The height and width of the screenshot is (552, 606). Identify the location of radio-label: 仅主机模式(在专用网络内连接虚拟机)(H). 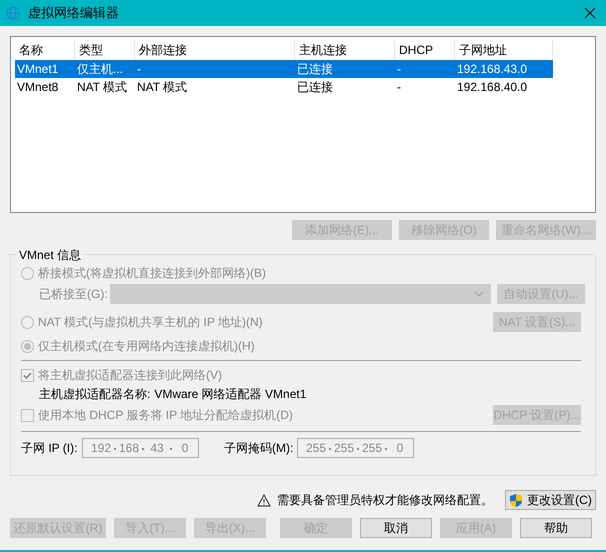
(146, 346).